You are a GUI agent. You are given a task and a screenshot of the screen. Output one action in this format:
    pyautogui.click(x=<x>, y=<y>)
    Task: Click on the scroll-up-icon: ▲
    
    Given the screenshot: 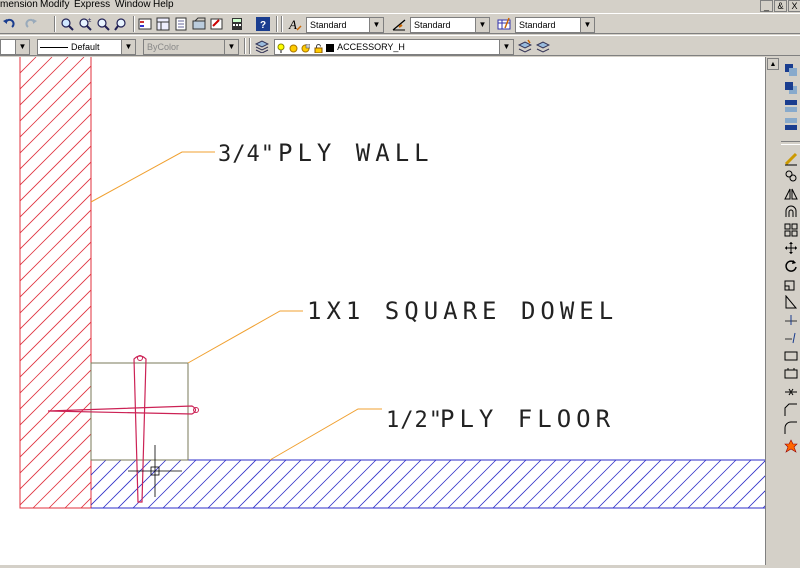 What is the action you would take?
    pyautogui.click(x=773, y=64)
    